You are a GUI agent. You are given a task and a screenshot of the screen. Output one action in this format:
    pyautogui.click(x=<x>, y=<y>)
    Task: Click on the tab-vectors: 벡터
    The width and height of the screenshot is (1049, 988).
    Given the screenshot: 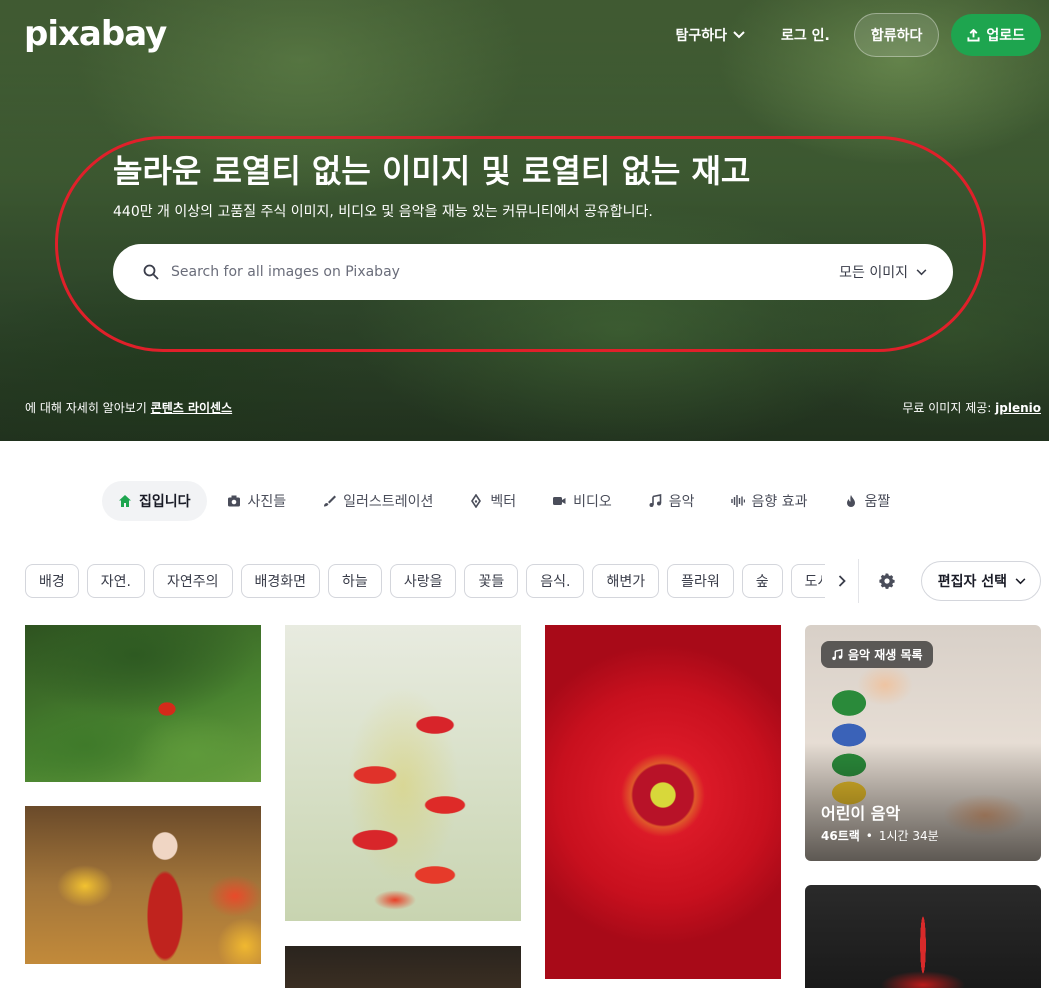 What is the action you would take?
    pyautogui.click(x=492, y=501)
    